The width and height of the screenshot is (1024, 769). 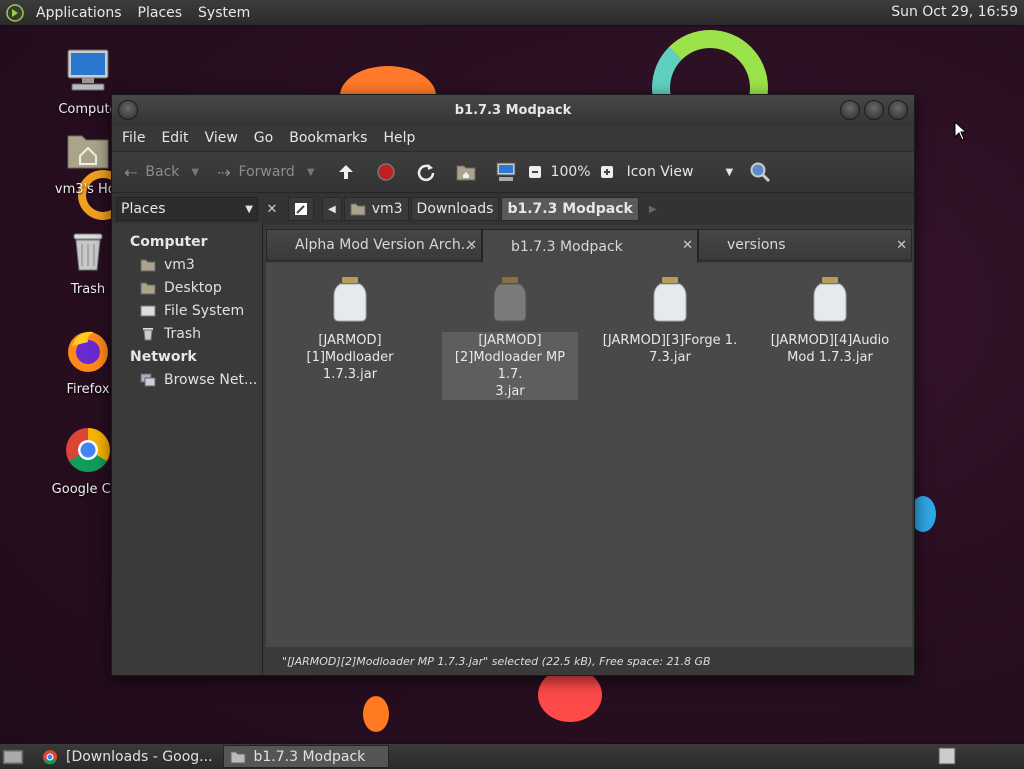 What do you see at coordinates (399, 138) in the screenshot?
I see `menu-help: Help` at bounding box center [399, 138].